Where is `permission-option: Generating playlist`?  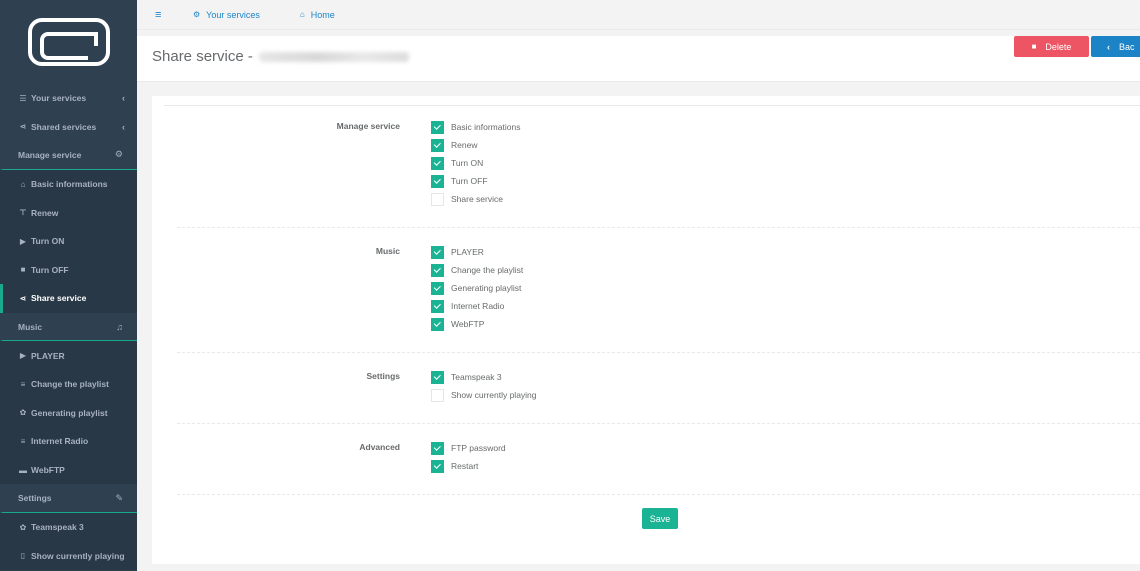
permission-option: Generating playlist is located at coordinates (476, 288).